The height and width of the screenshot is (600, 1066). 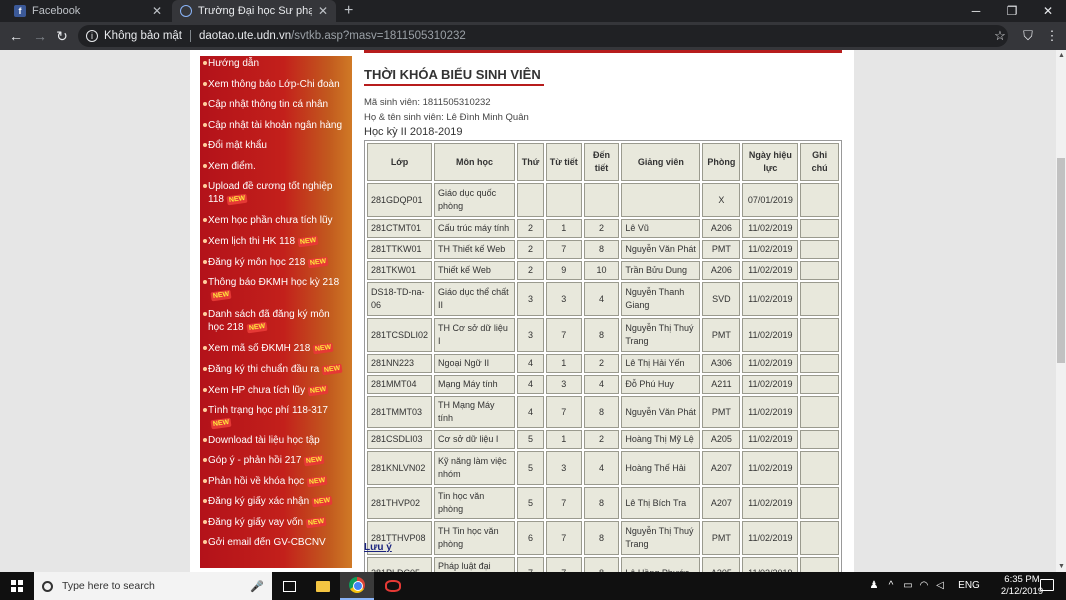 I want to click on column-header: Đến tiết, so click(x=601, y=162).